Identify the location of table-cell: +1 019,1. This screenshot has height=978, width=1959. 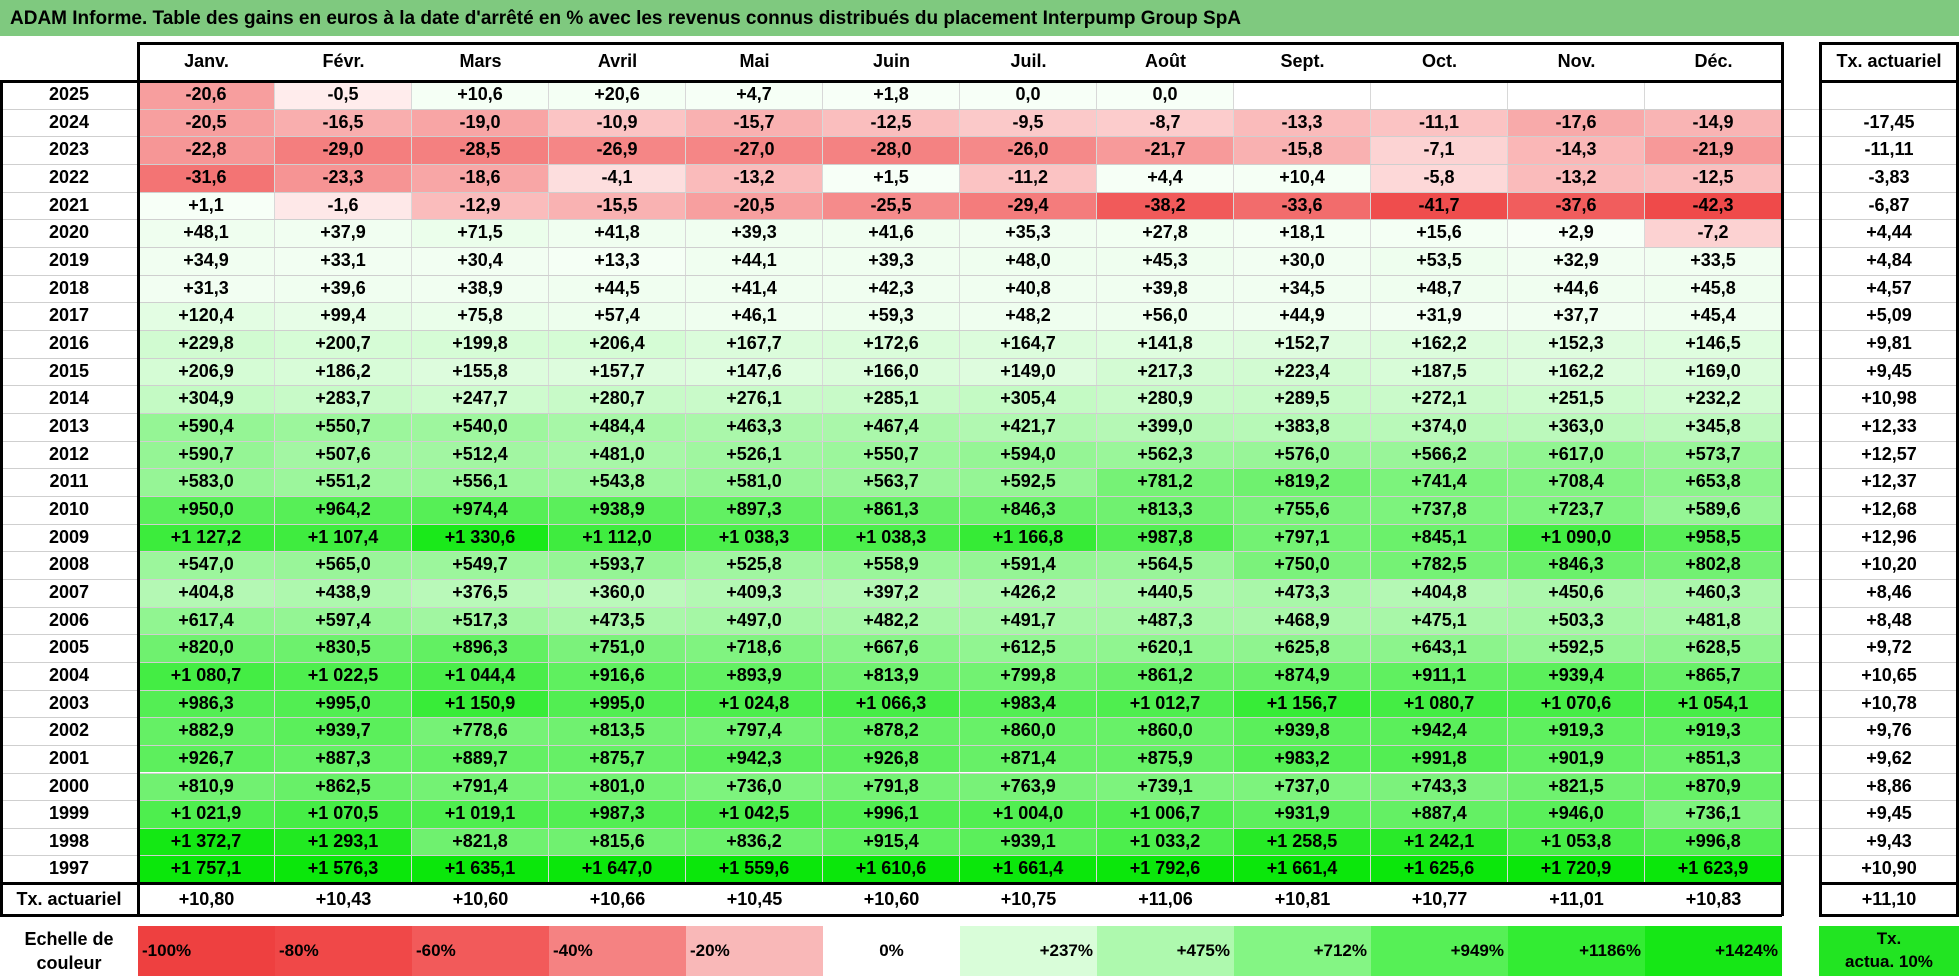
(480, 814).